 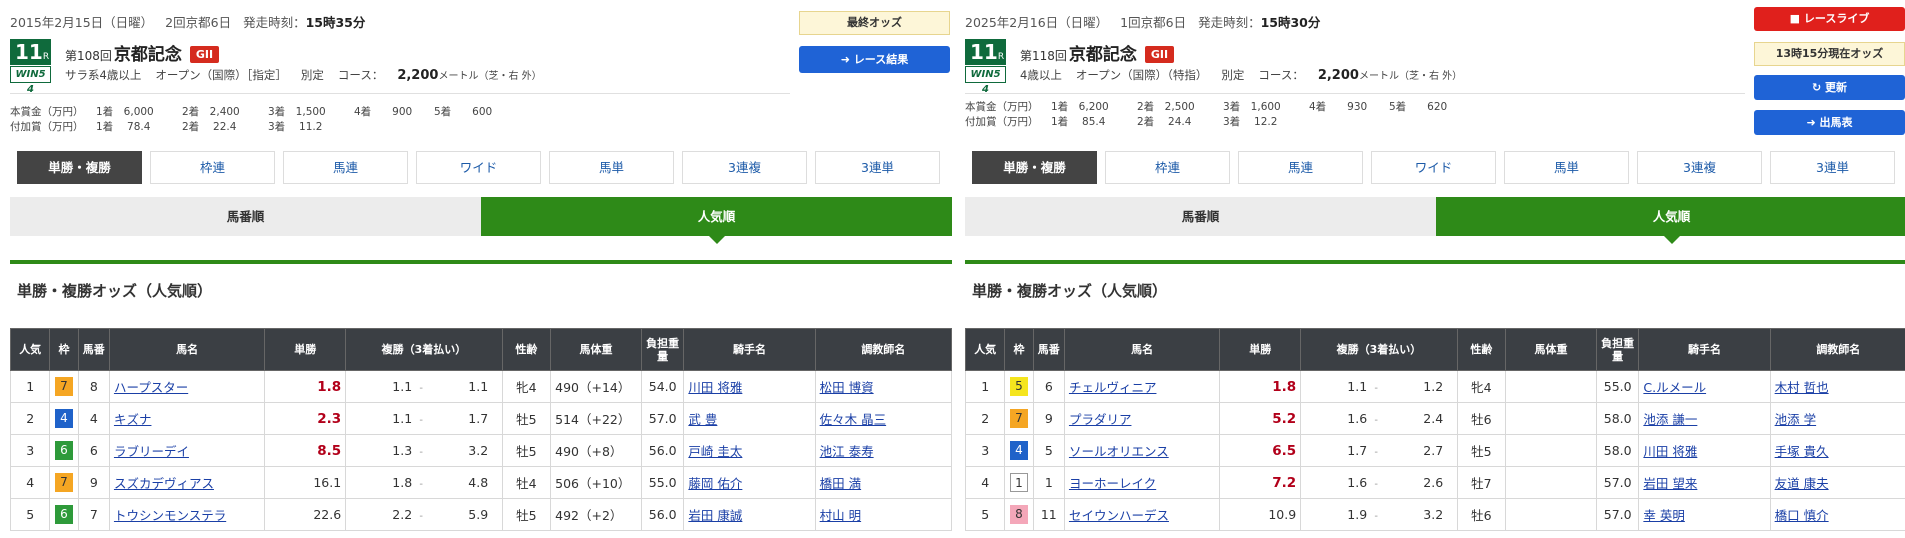 What do you see at coordinates (164, 483) in the screenshot?
I see `horse-name-link: スズカデヴィアス` at bounding box center [164, 483].